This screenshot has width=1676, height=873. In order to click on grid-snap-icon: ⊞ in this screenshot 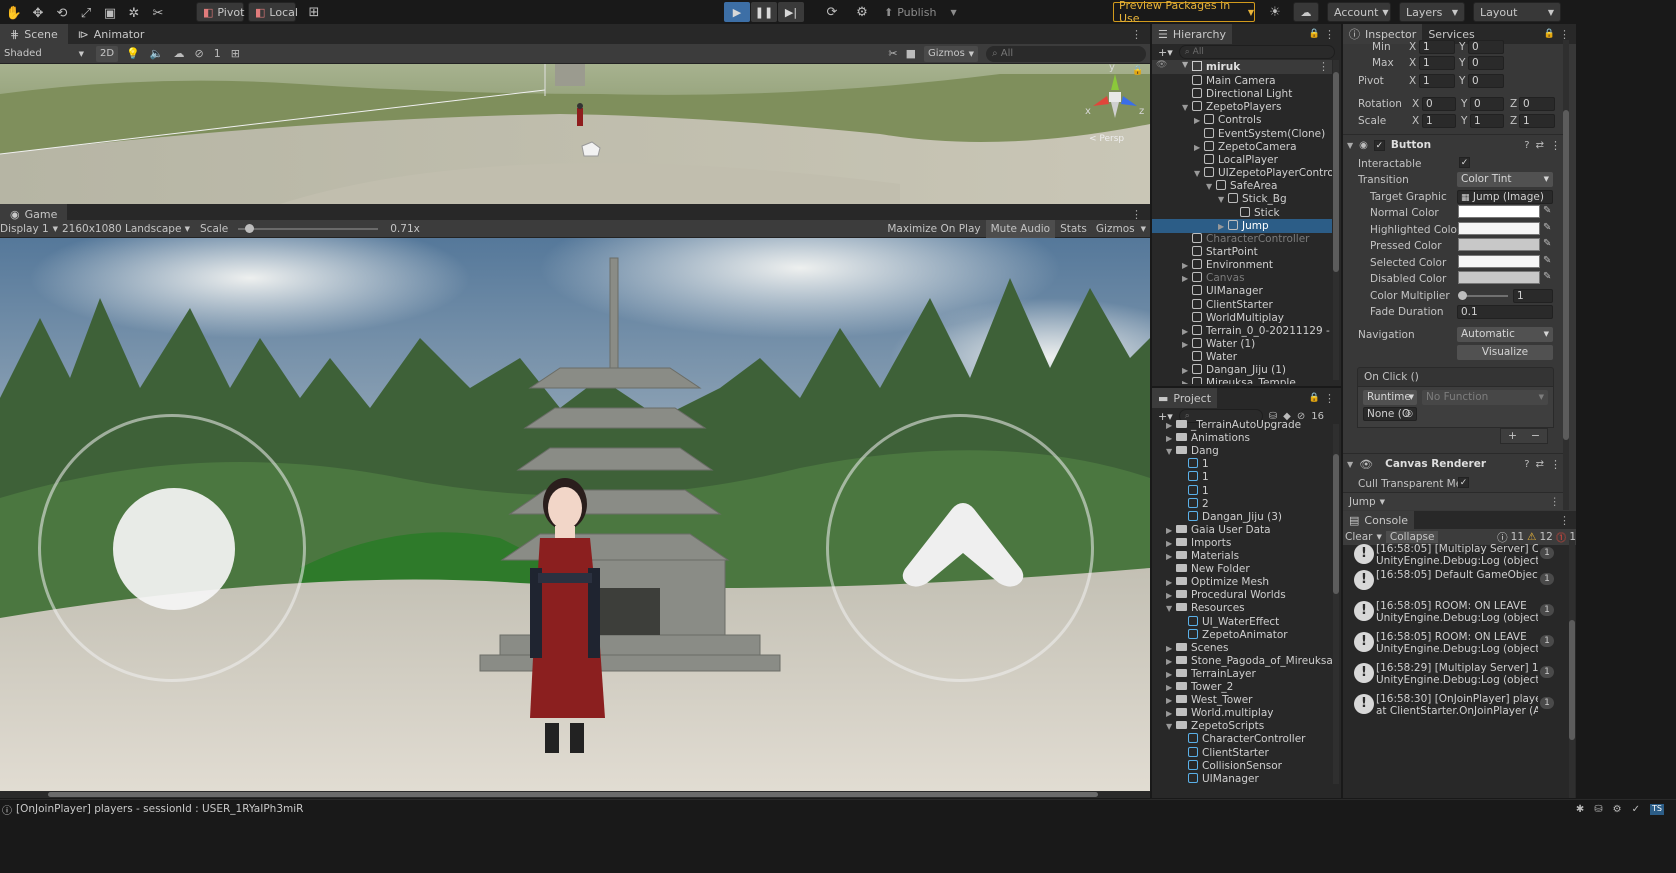, I will do `click(314, 12)`.